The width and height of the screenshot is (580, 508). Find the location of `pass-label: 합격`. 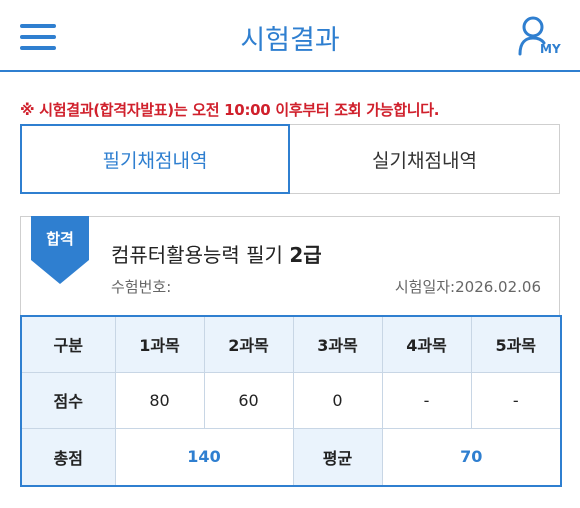

pass-label: 합격 is located at coordinates (60, 239).